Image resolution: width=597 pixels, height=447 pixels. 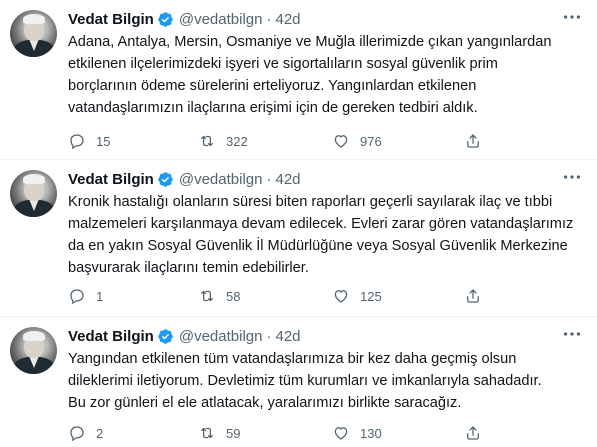 What do you see at coordinates (398, 433) in the screenshot?
I see `like-button: 130` at bounding box center [398, 433].